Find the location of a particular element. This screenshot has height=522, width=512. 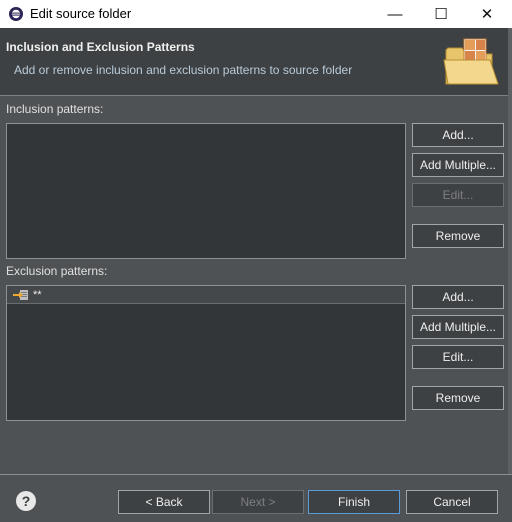

eclipse-app-icon is located at coordinates (16, 14).